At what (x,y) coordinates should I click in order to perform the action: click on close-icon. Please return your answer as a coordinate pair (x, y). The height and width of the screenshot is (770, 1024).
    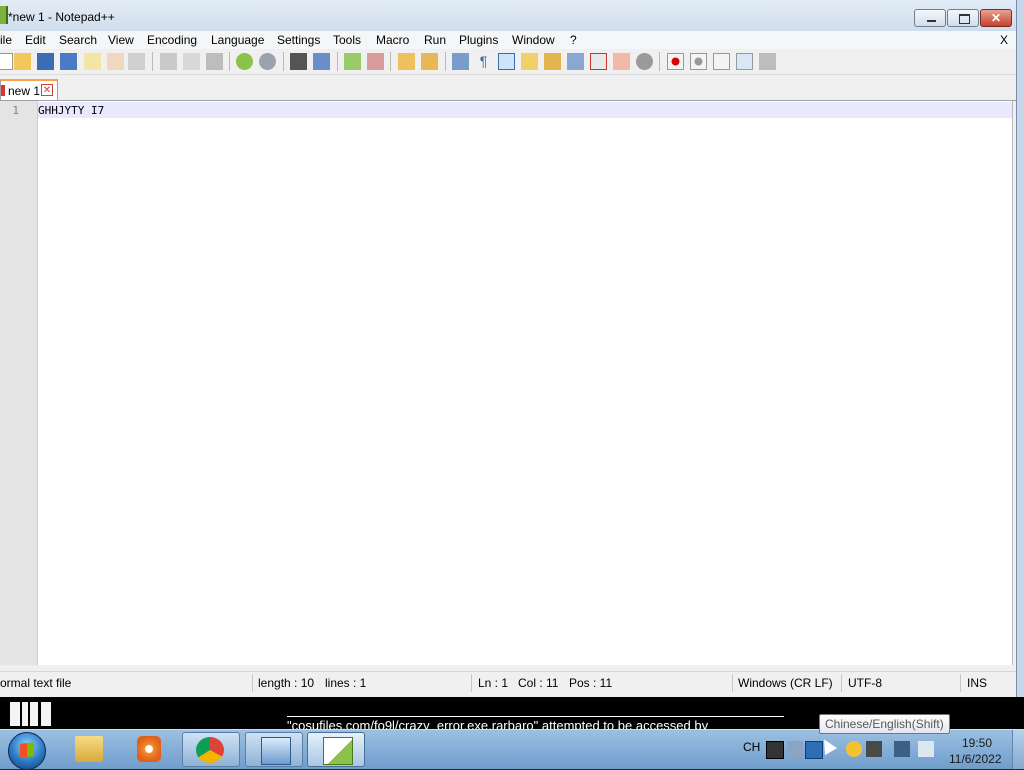
    Looking at the image, I should click on (92, 61).